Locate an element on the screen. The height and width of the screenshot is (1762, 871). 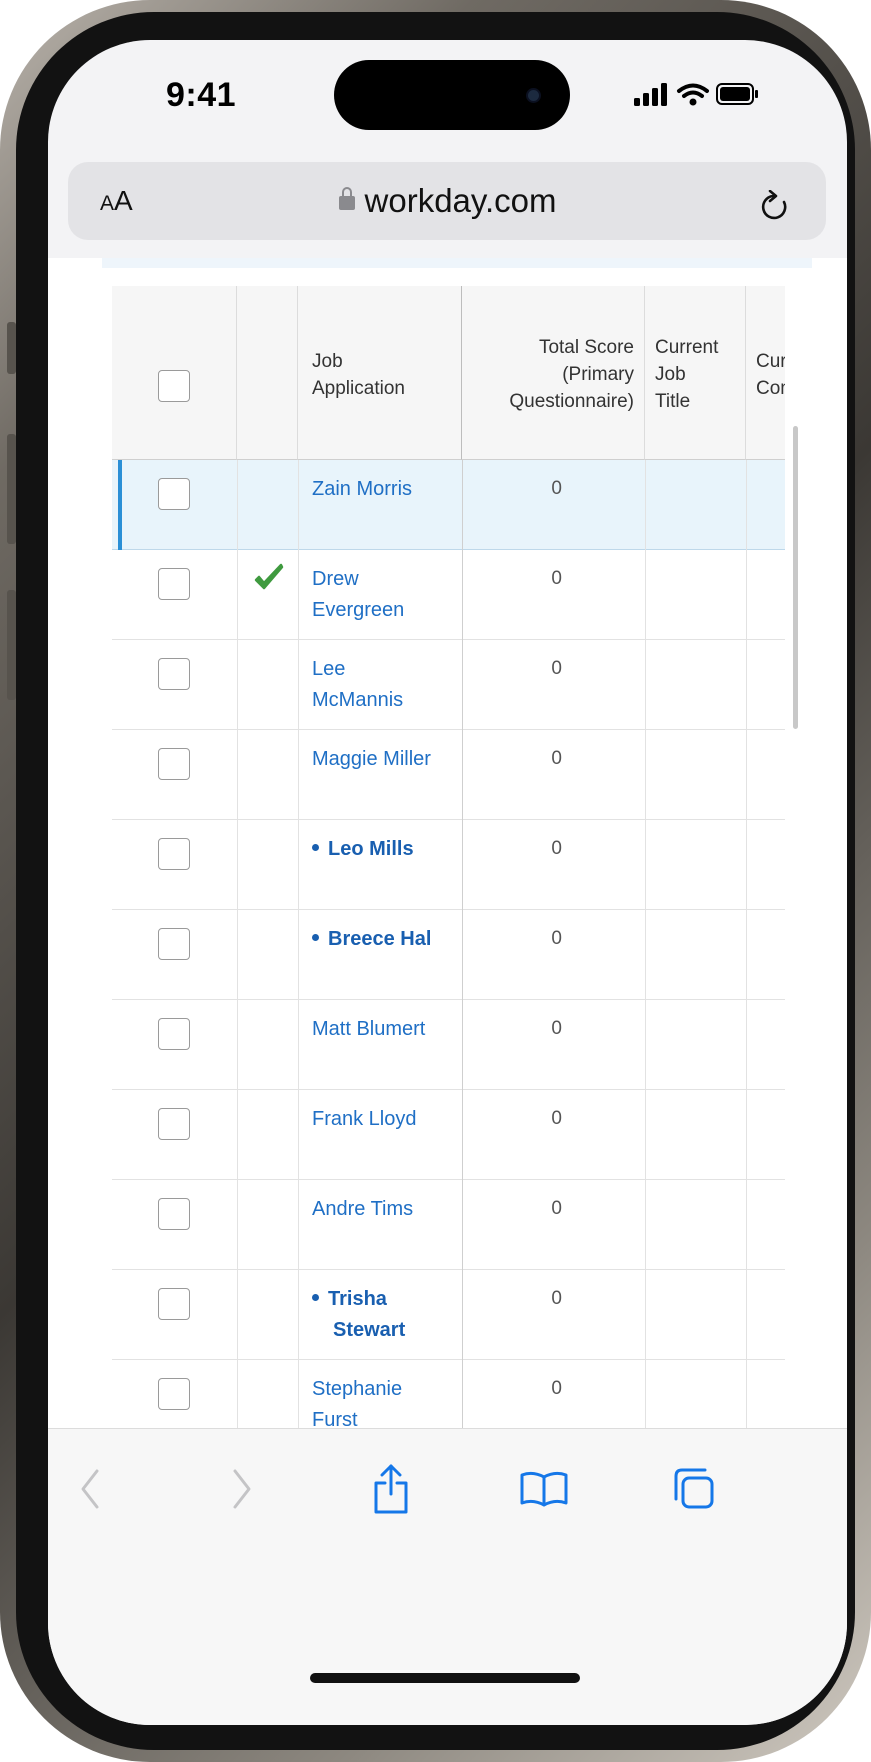
lock-icon is located at coordinates (346, 198).